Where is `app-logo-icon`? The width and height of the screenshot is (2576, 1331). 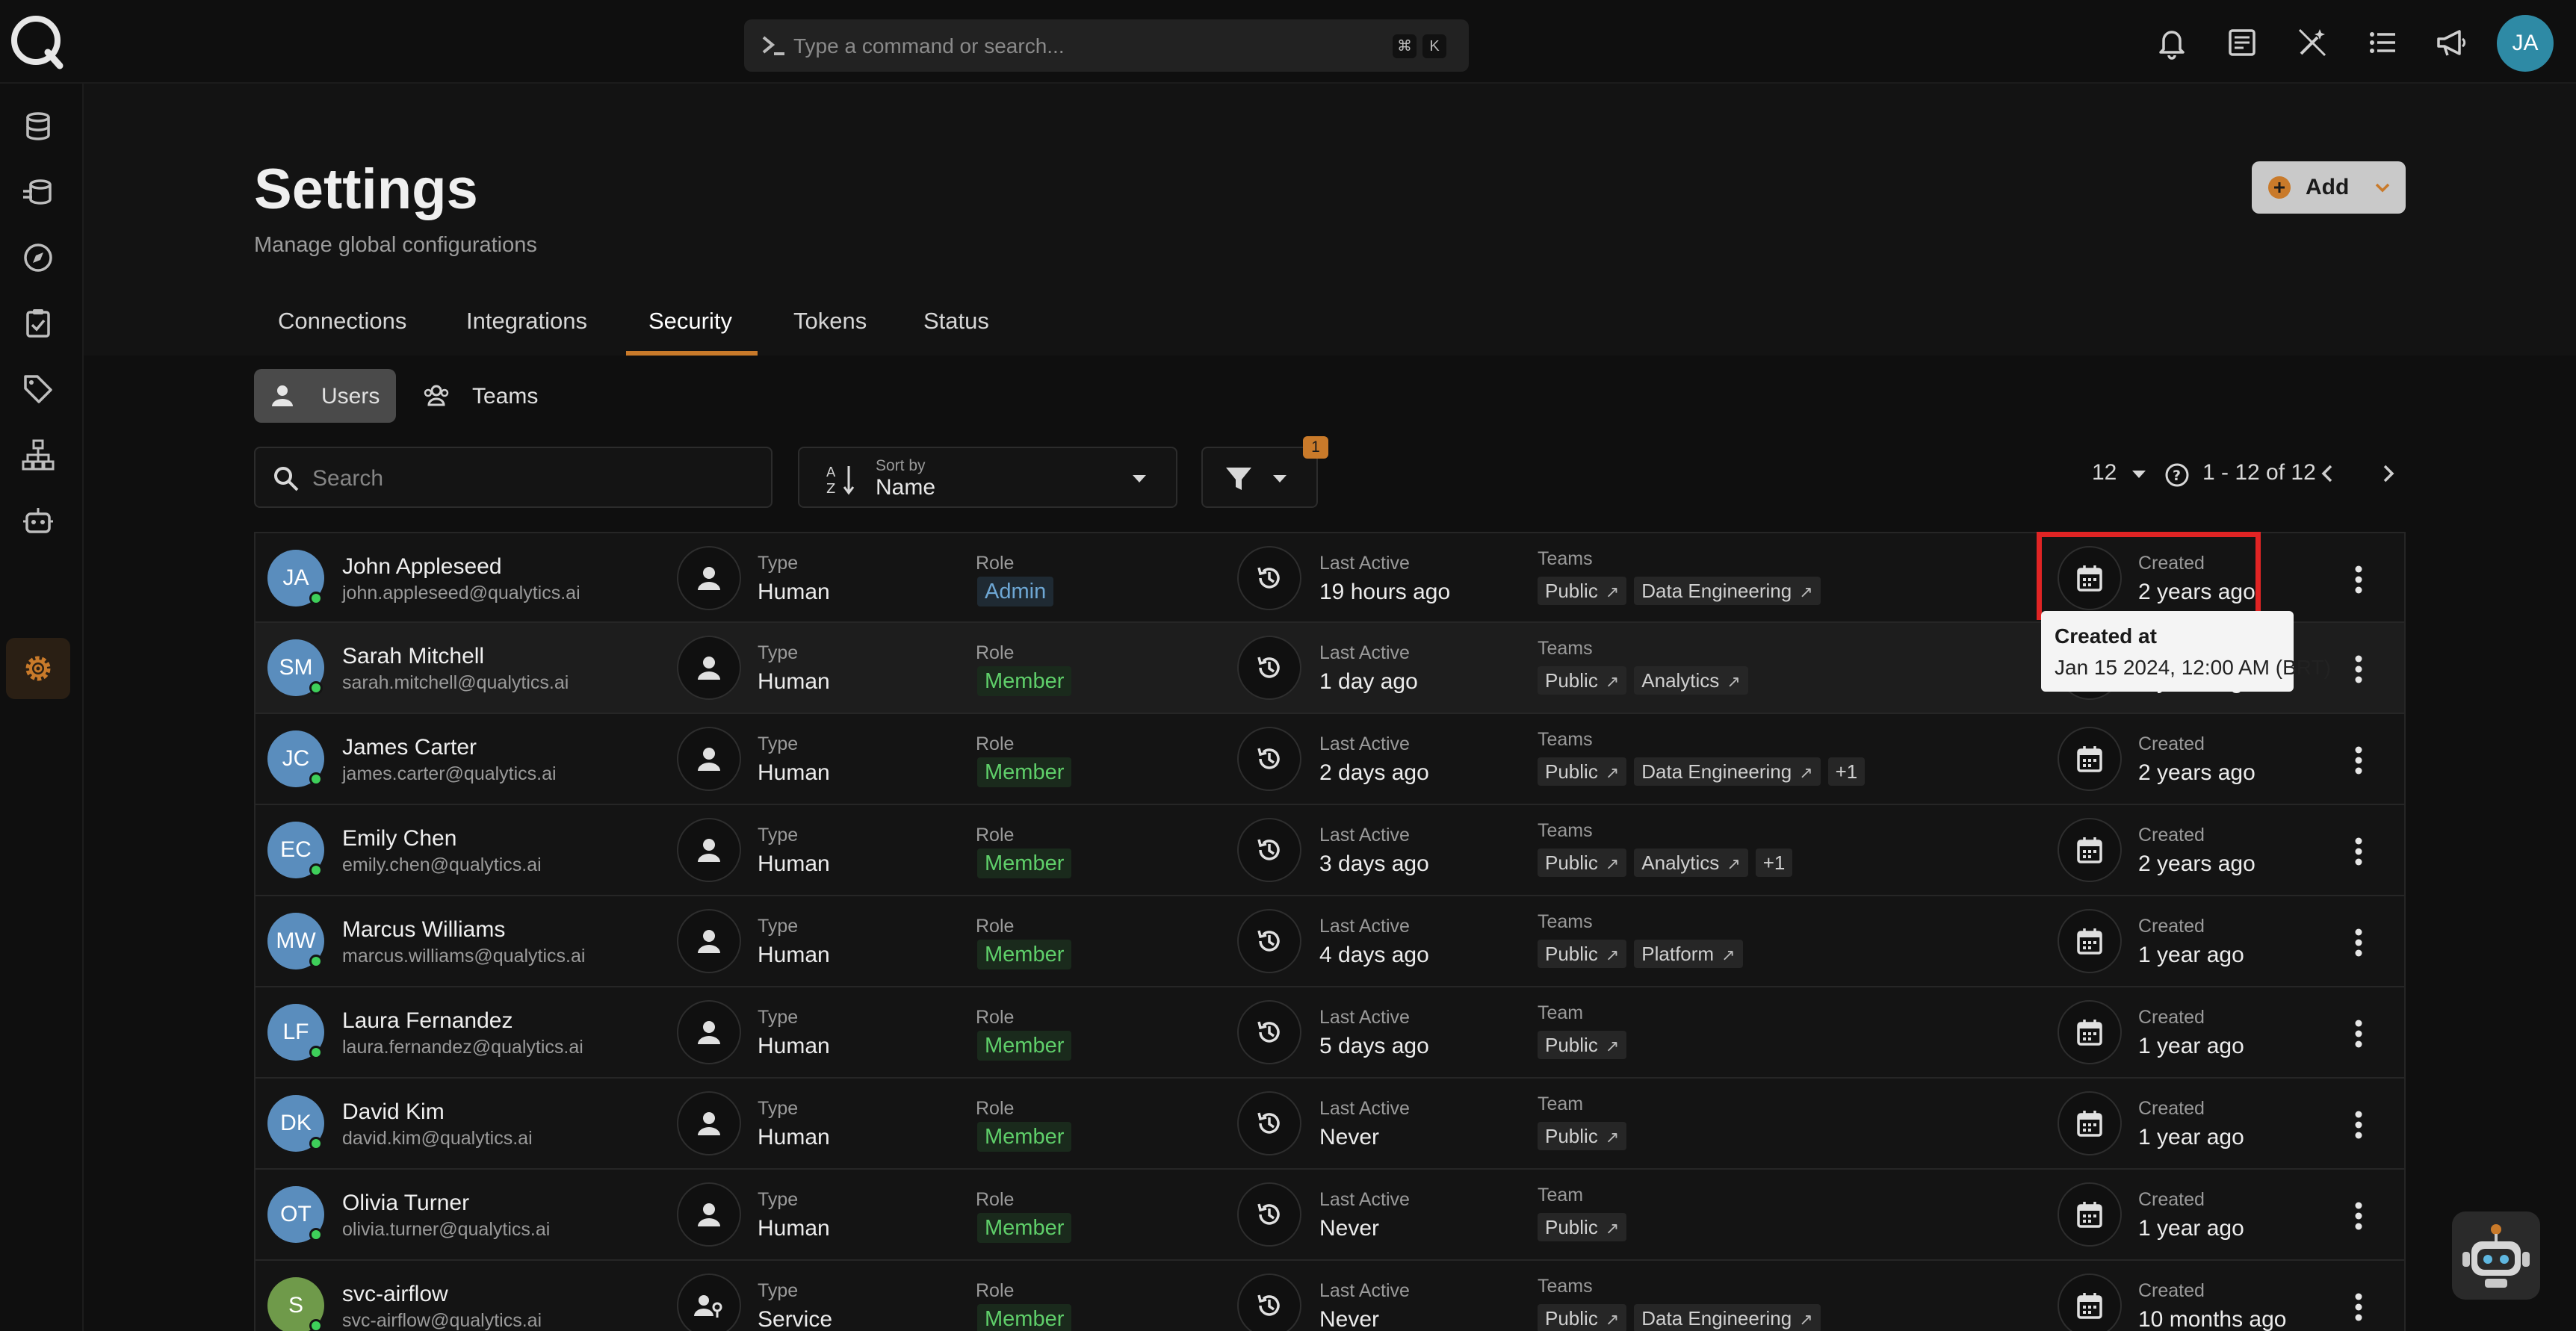
app-logo-icon is located at coordinates (37, 42).